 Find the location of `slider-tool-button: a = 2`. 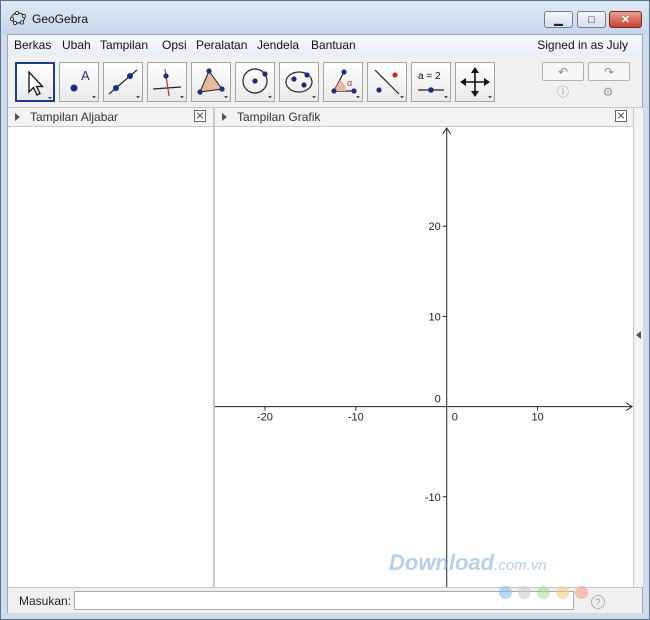

slider-tool-button: a = 2 is located at coordinates (431, 82).